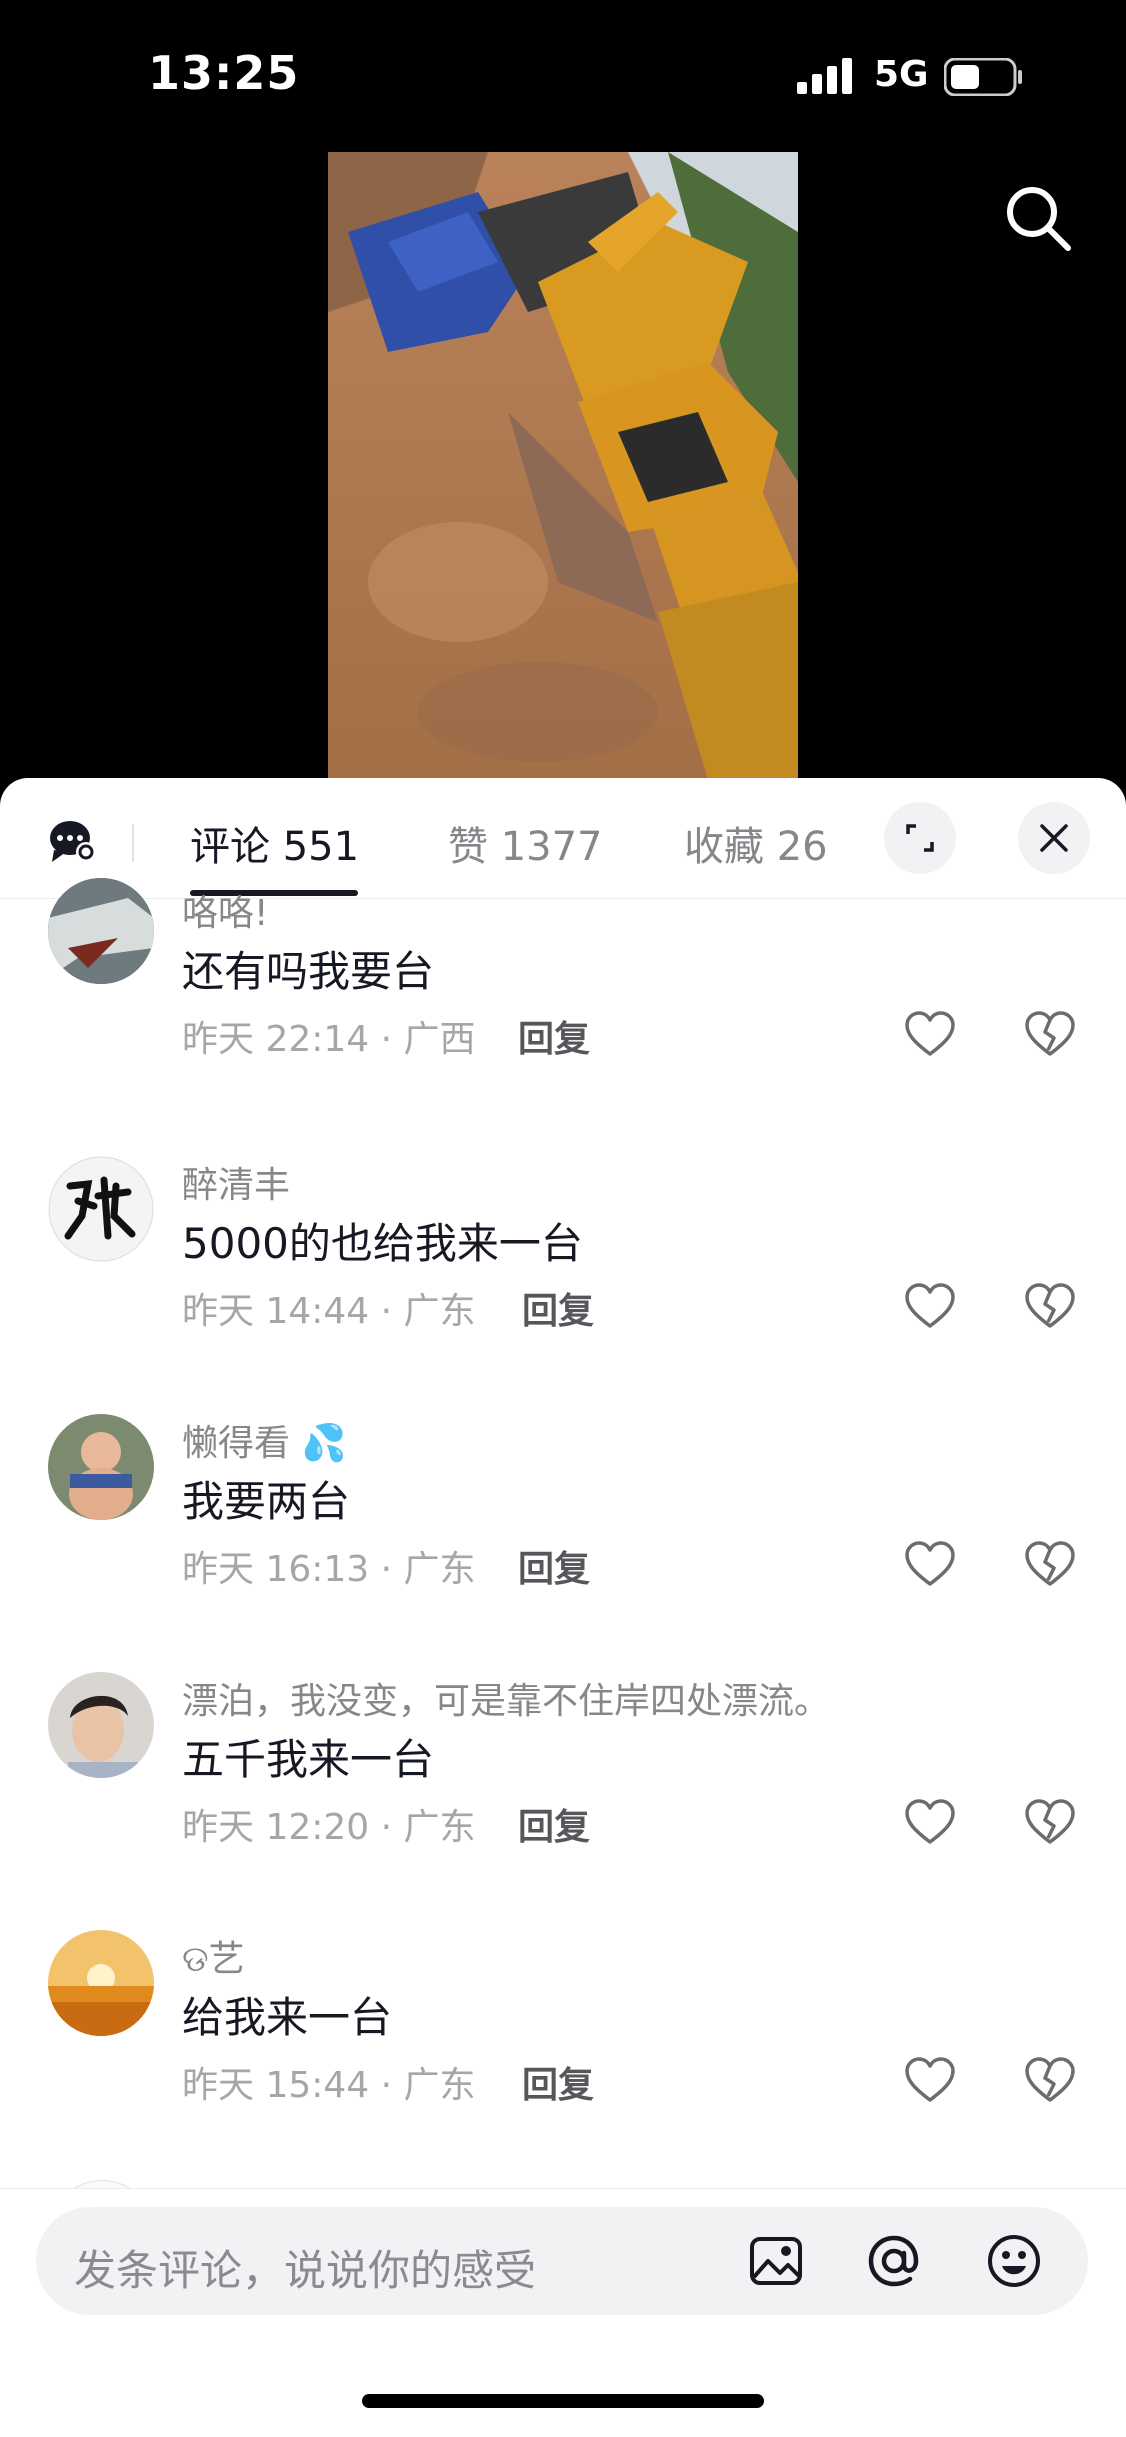  What do you see at coordinates (329, 1039) in the screenshot?
I see `comment-meta: 昨天 22:14 · 广西` at bounding box center [329, 1039].